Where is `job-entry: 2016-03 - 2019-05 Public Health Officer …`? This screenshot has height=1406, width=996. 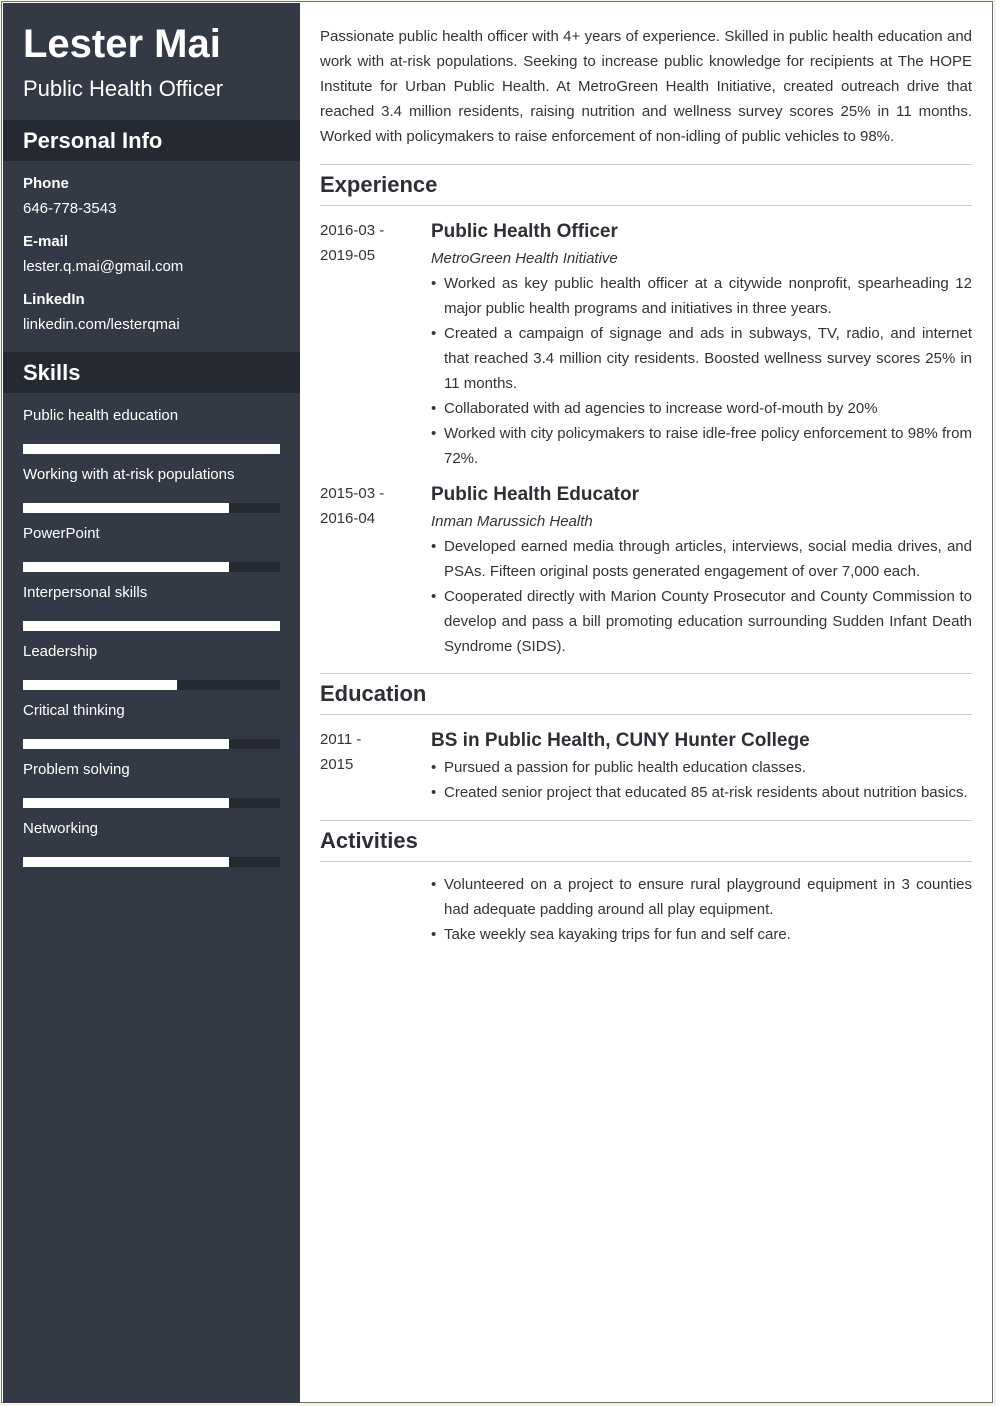
job-entry: 2016-03 - 2019-05 Public Health Officer … is located at coordinates (646, 344).